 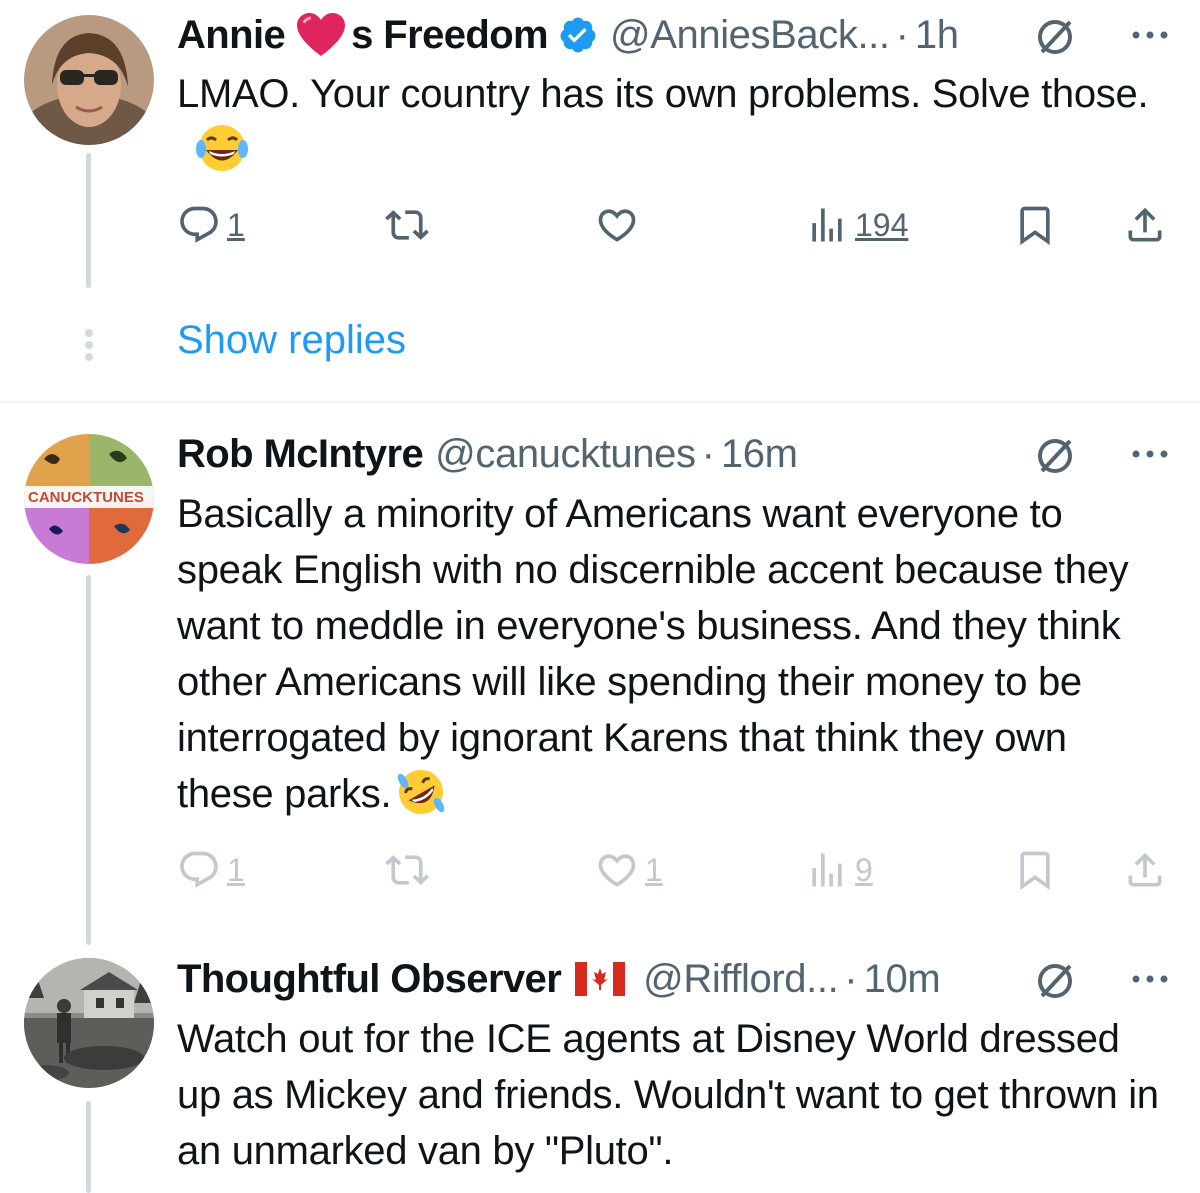 I want to click on views-count: 9, so click(x=864, y=869).